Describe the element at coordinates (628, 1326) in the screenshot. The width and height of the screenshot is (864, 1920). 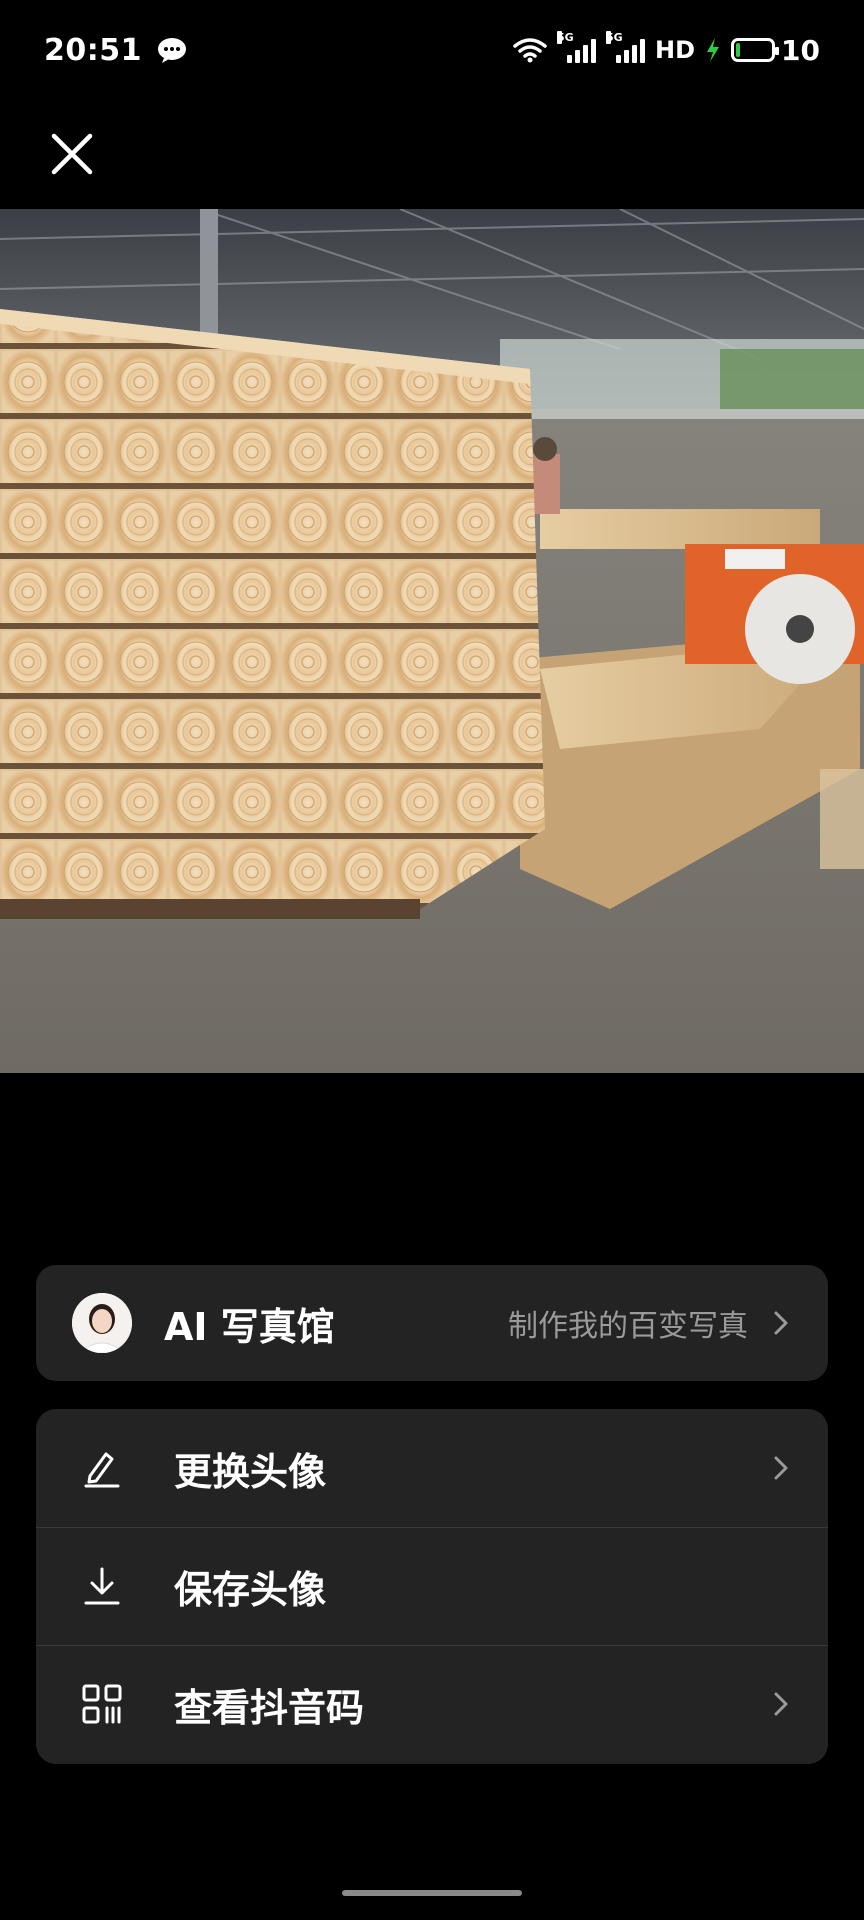
I see `ai-card-subtitle: 制作我的百变写真` at that location.